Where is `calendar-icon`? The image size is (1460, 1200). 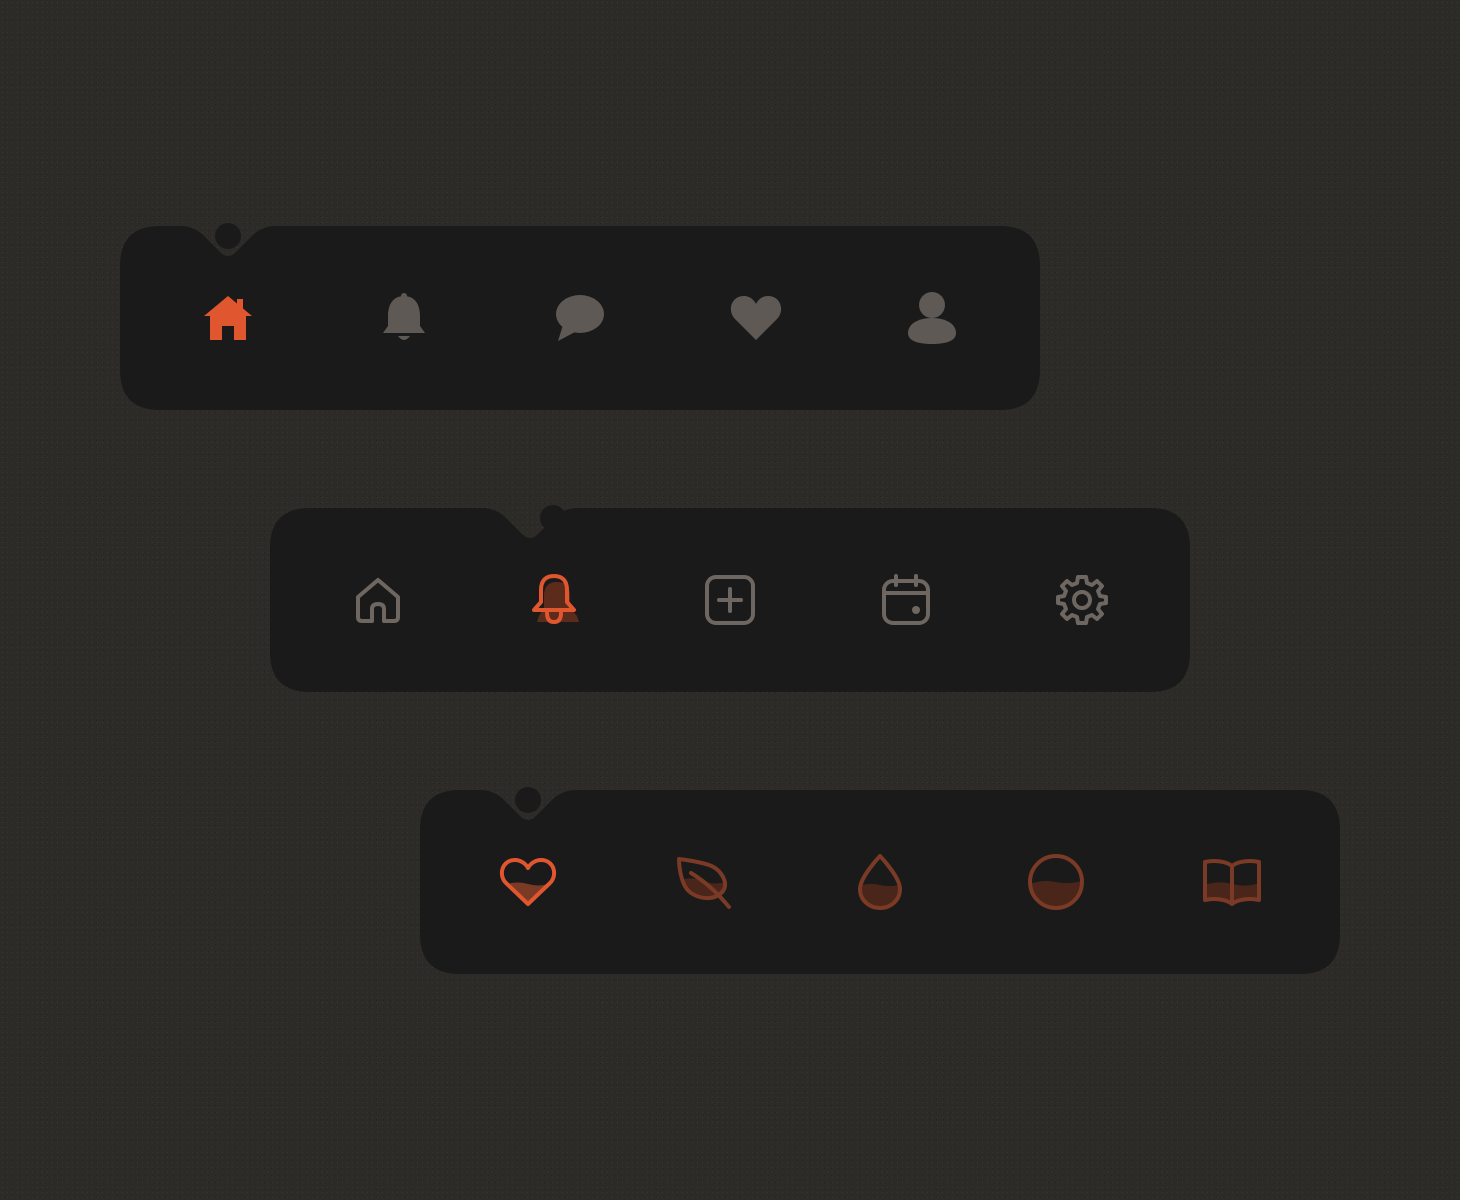 calendar-icon is located at coordinates (906, 599).